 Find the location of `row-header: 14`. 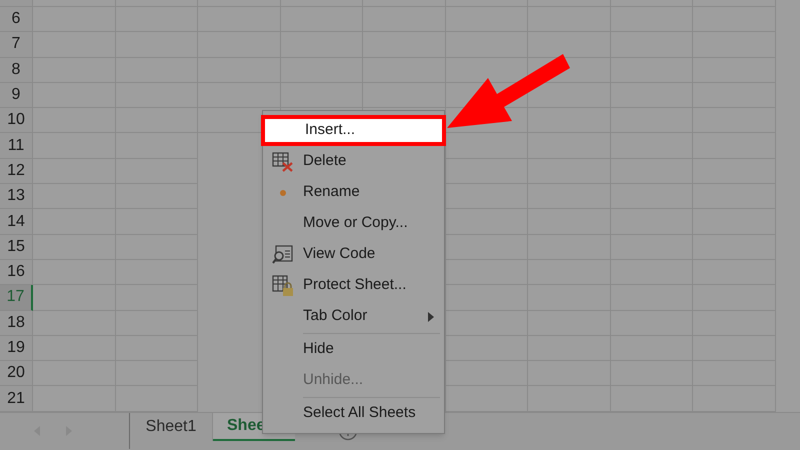

row-header: 14 is located at coordinates (16, 222).